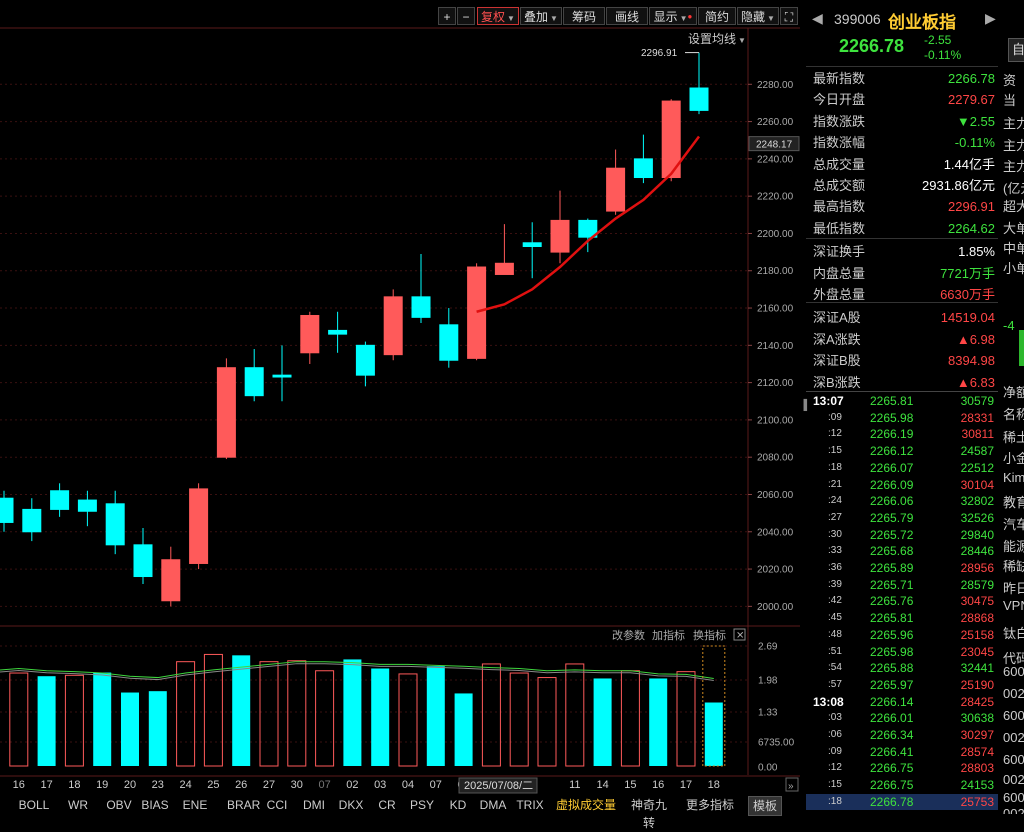 The width and height of the screenshot is (1024, 832). Describe the element at coordinates (155, 805) in the screenshot. I see `indicator-tab: BIAS` at that location.